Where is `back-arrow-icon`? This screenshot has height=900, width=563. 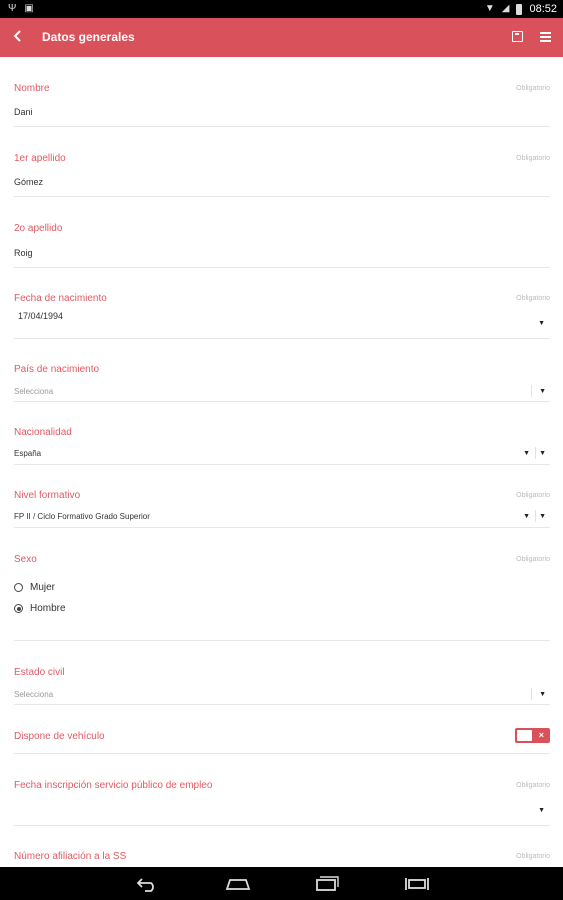
back-arrow-icon is located at coordinates (19, 37).